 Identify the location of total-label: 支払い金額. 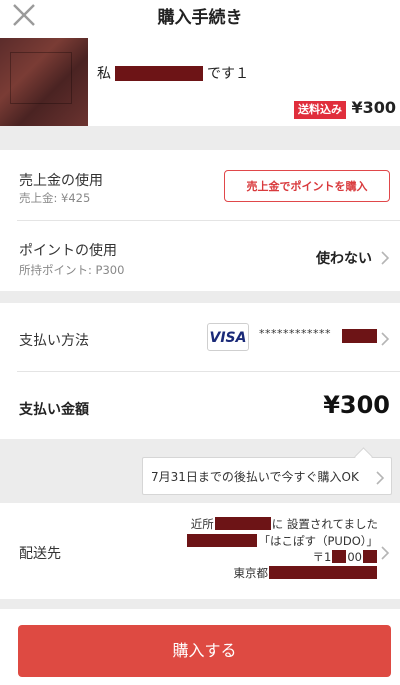
(54, 410).